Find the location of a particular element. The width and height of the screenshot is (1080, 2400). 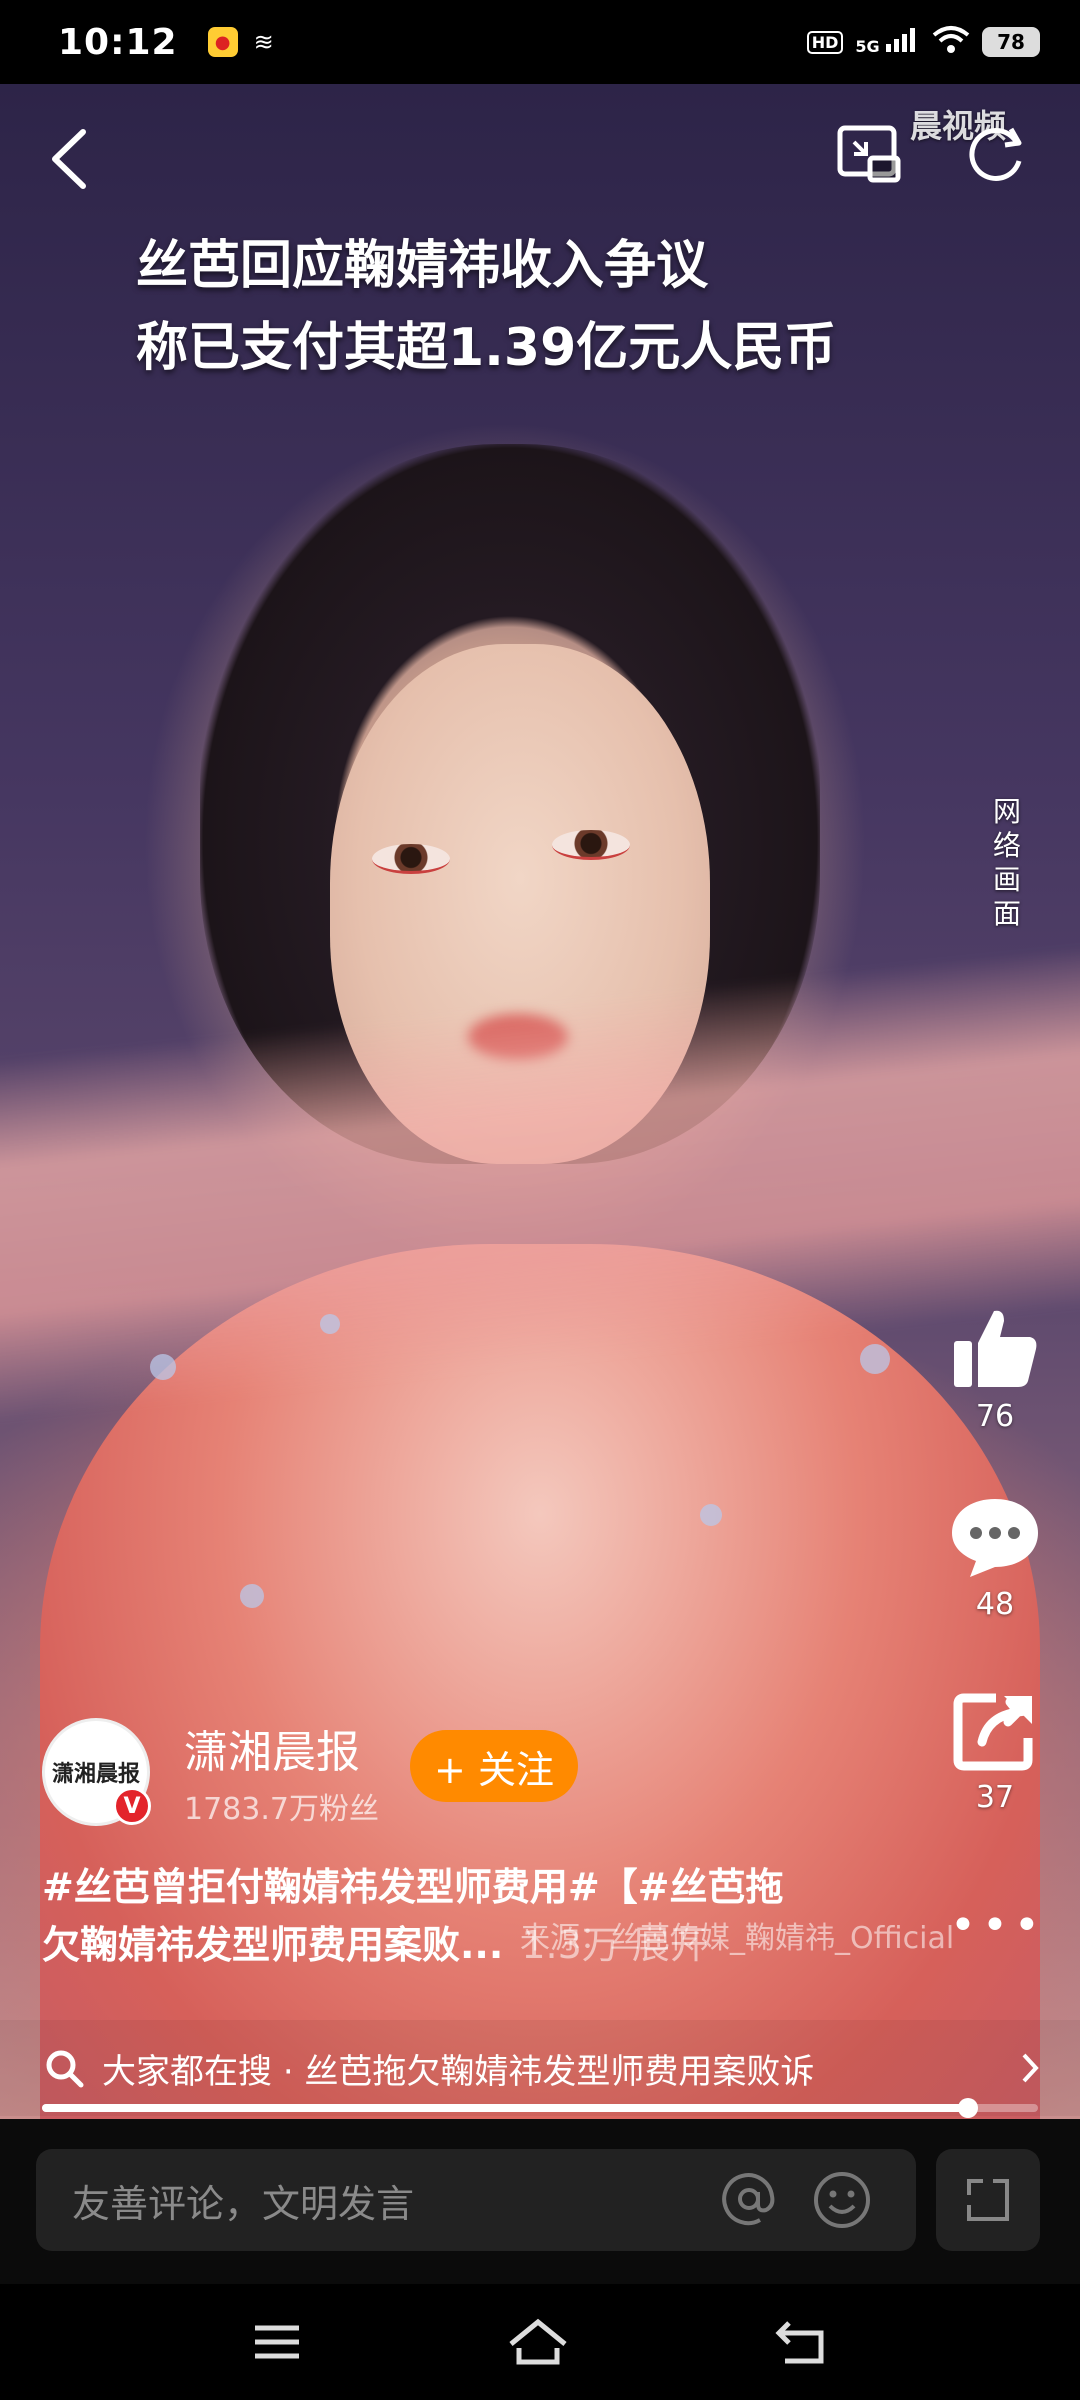

like-button: 76 is located at coordinates (995, 1369).